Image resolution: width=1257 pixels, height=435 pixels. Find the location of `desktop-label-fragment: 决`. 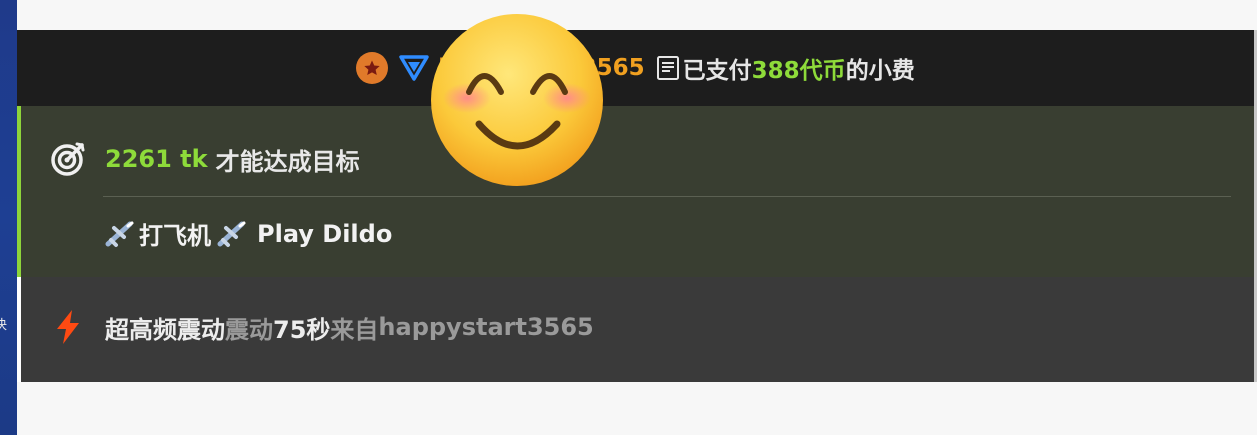

desktop-label-fragment: 决 is located at coordinates (4, 325).